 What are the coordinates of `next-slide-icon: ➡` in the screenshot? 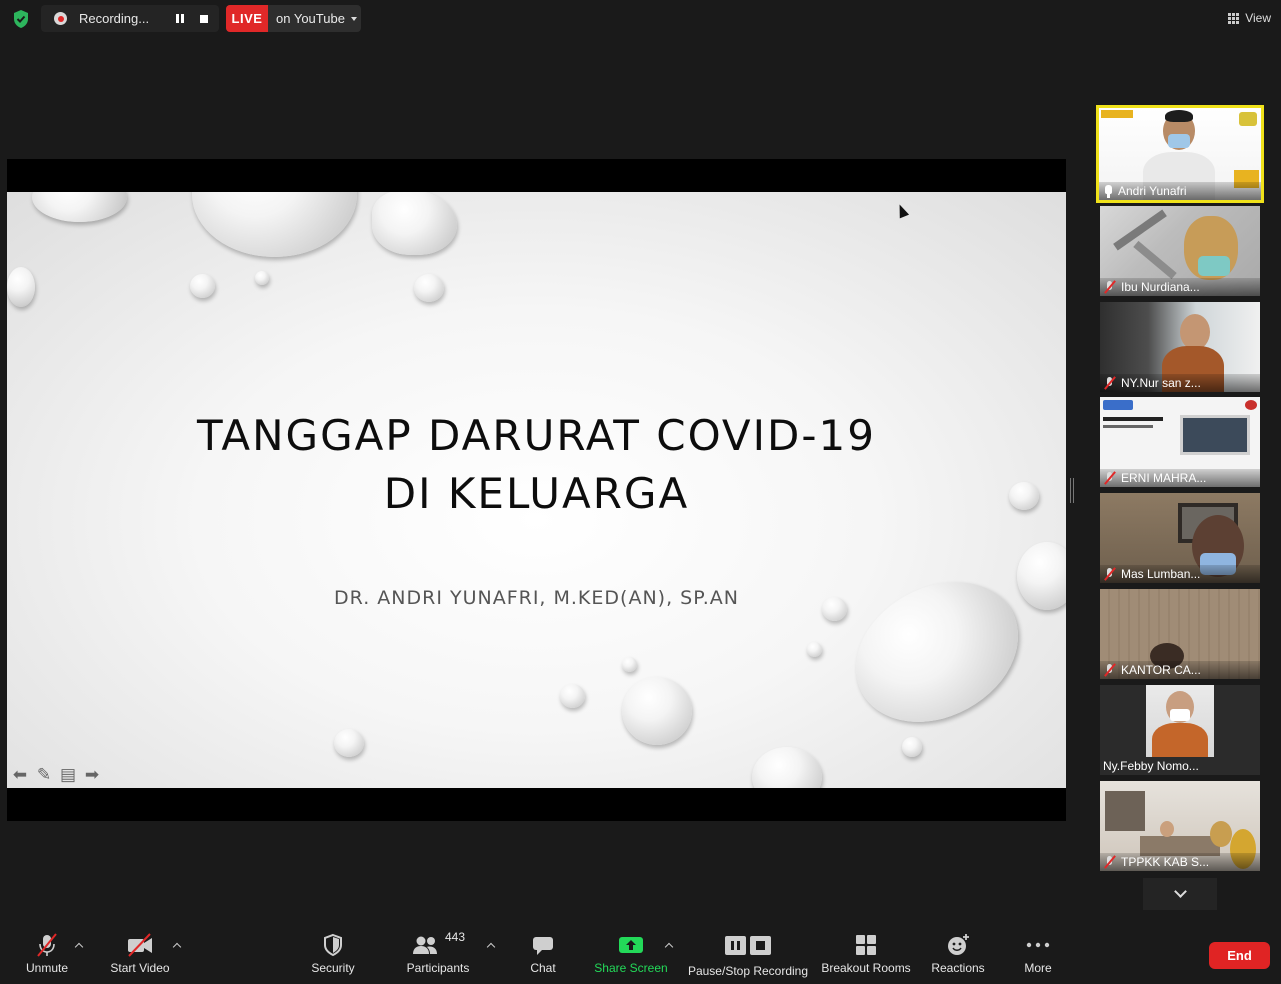 It's located at (92, 774).